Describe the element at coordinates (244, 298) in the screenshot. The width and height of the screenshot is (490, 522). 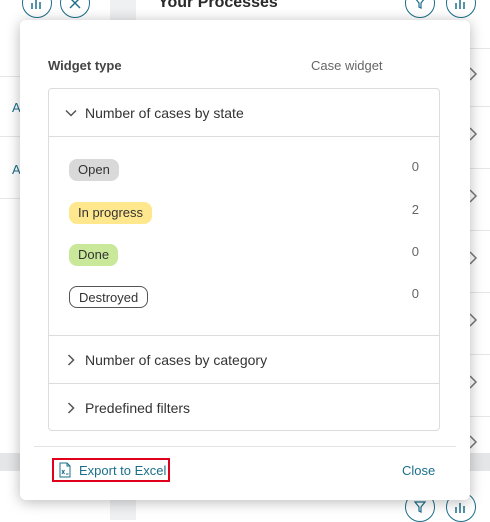
I see `state-row-destroyed: Destroyed 0` at that location.